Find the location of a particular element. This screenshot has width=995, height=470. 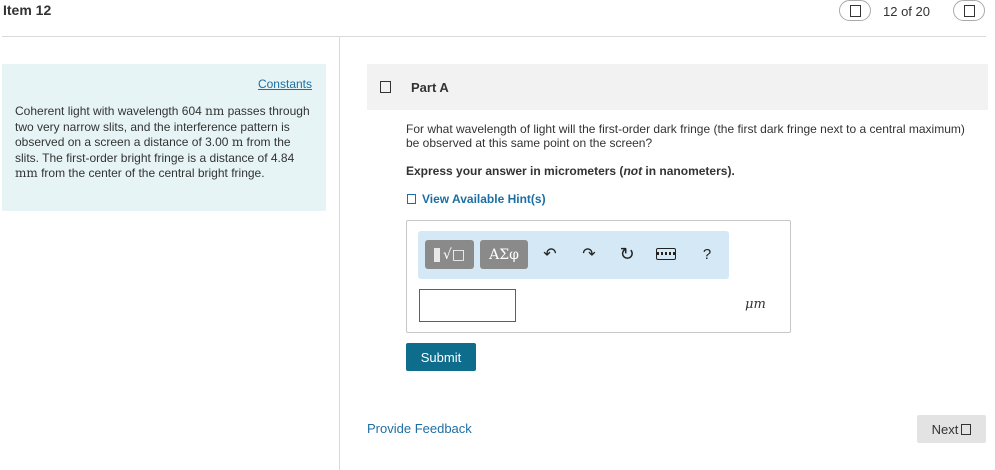

item-counter: 12 of 20 is located at coordinates (906, 11).